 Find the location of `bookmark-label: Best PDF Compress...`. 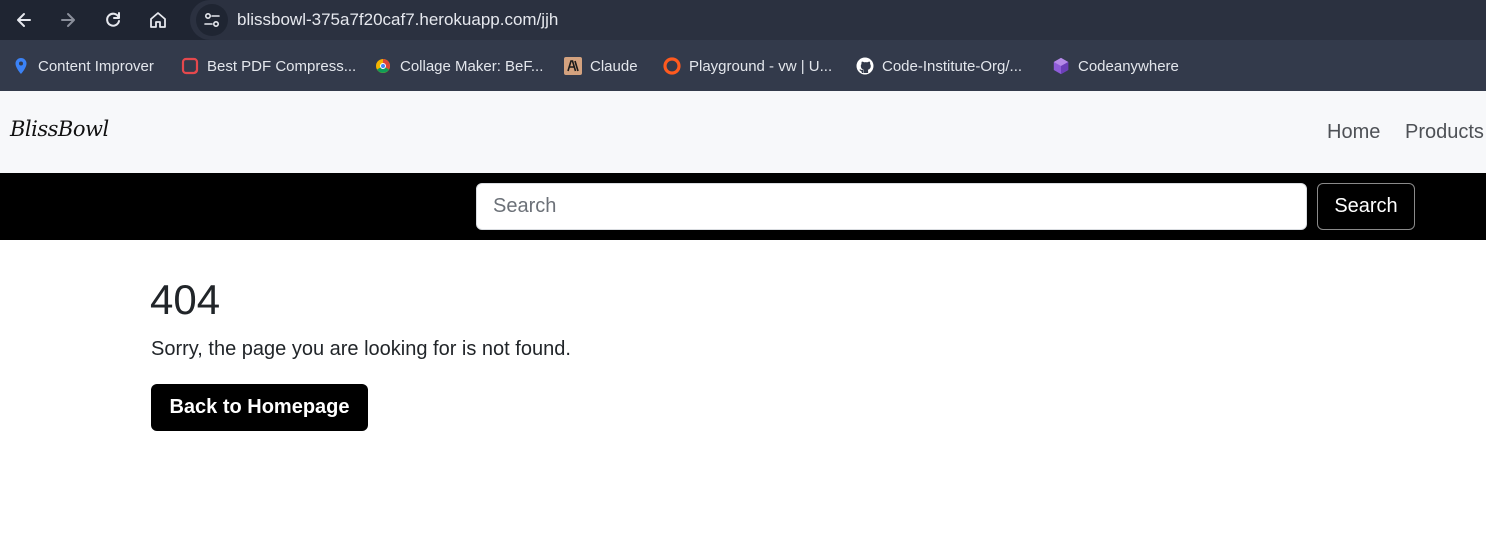

bookmark-label: Best PDF Compress... is located at coordinates (282, 66).